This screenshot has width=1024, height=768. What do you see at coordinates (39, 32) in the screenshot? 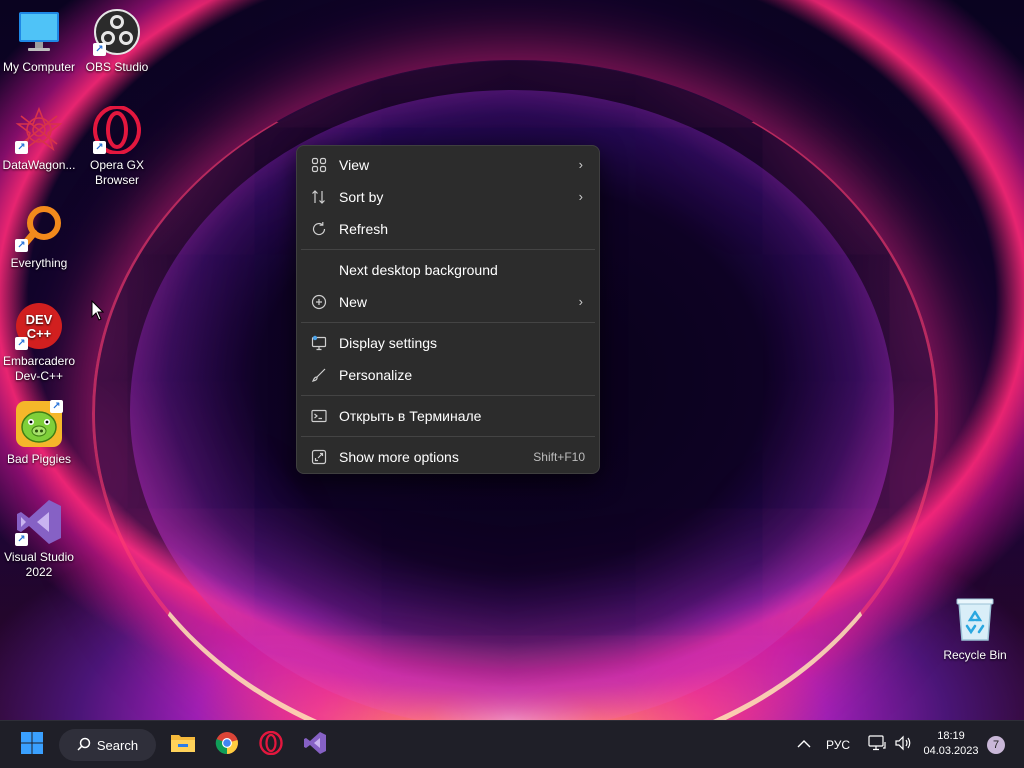
I see `monitor-icon` at bounding box center [39, 32].